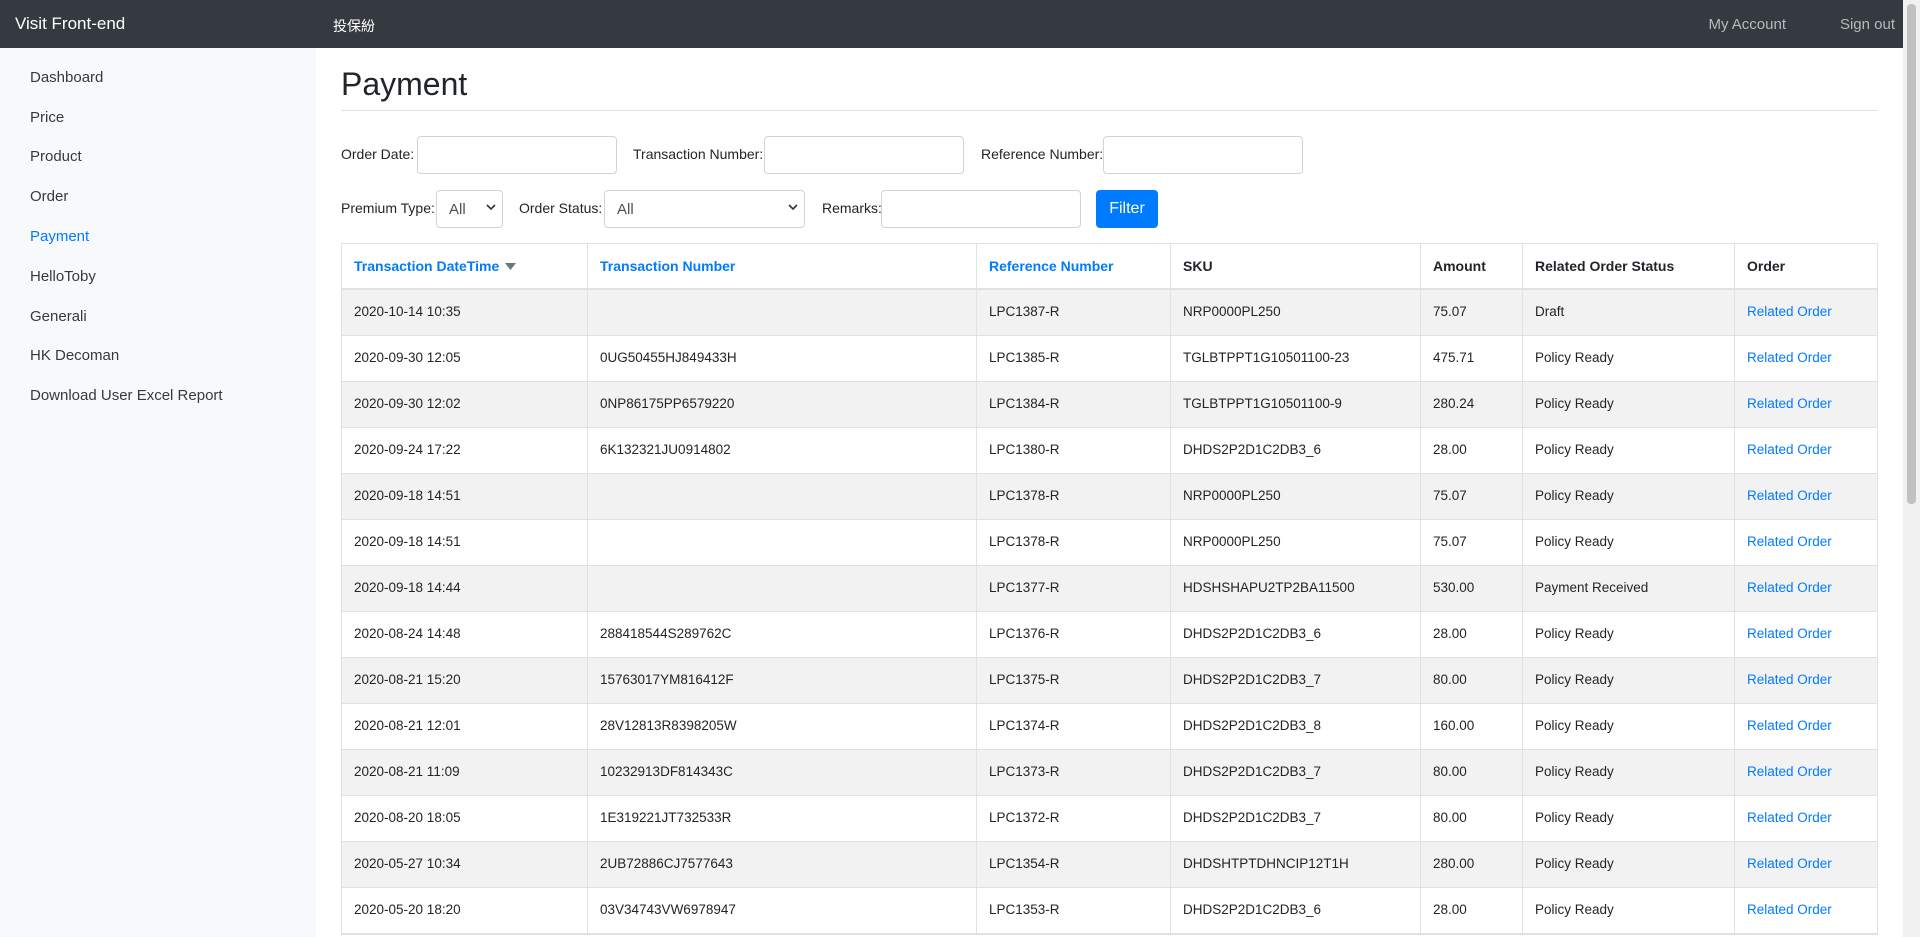  I want to click on transaction-number-label: Transaction Number:, so click(698, 154).